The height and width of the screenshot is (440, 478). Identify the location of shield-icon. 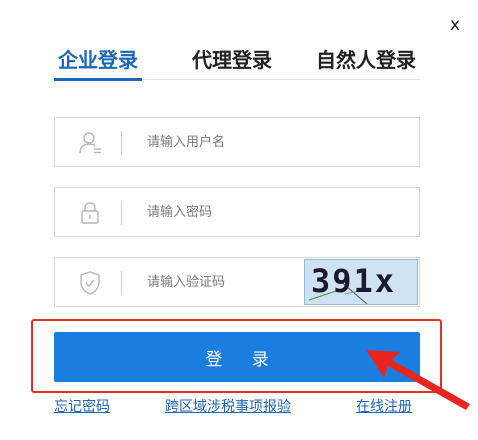
(90, 283).